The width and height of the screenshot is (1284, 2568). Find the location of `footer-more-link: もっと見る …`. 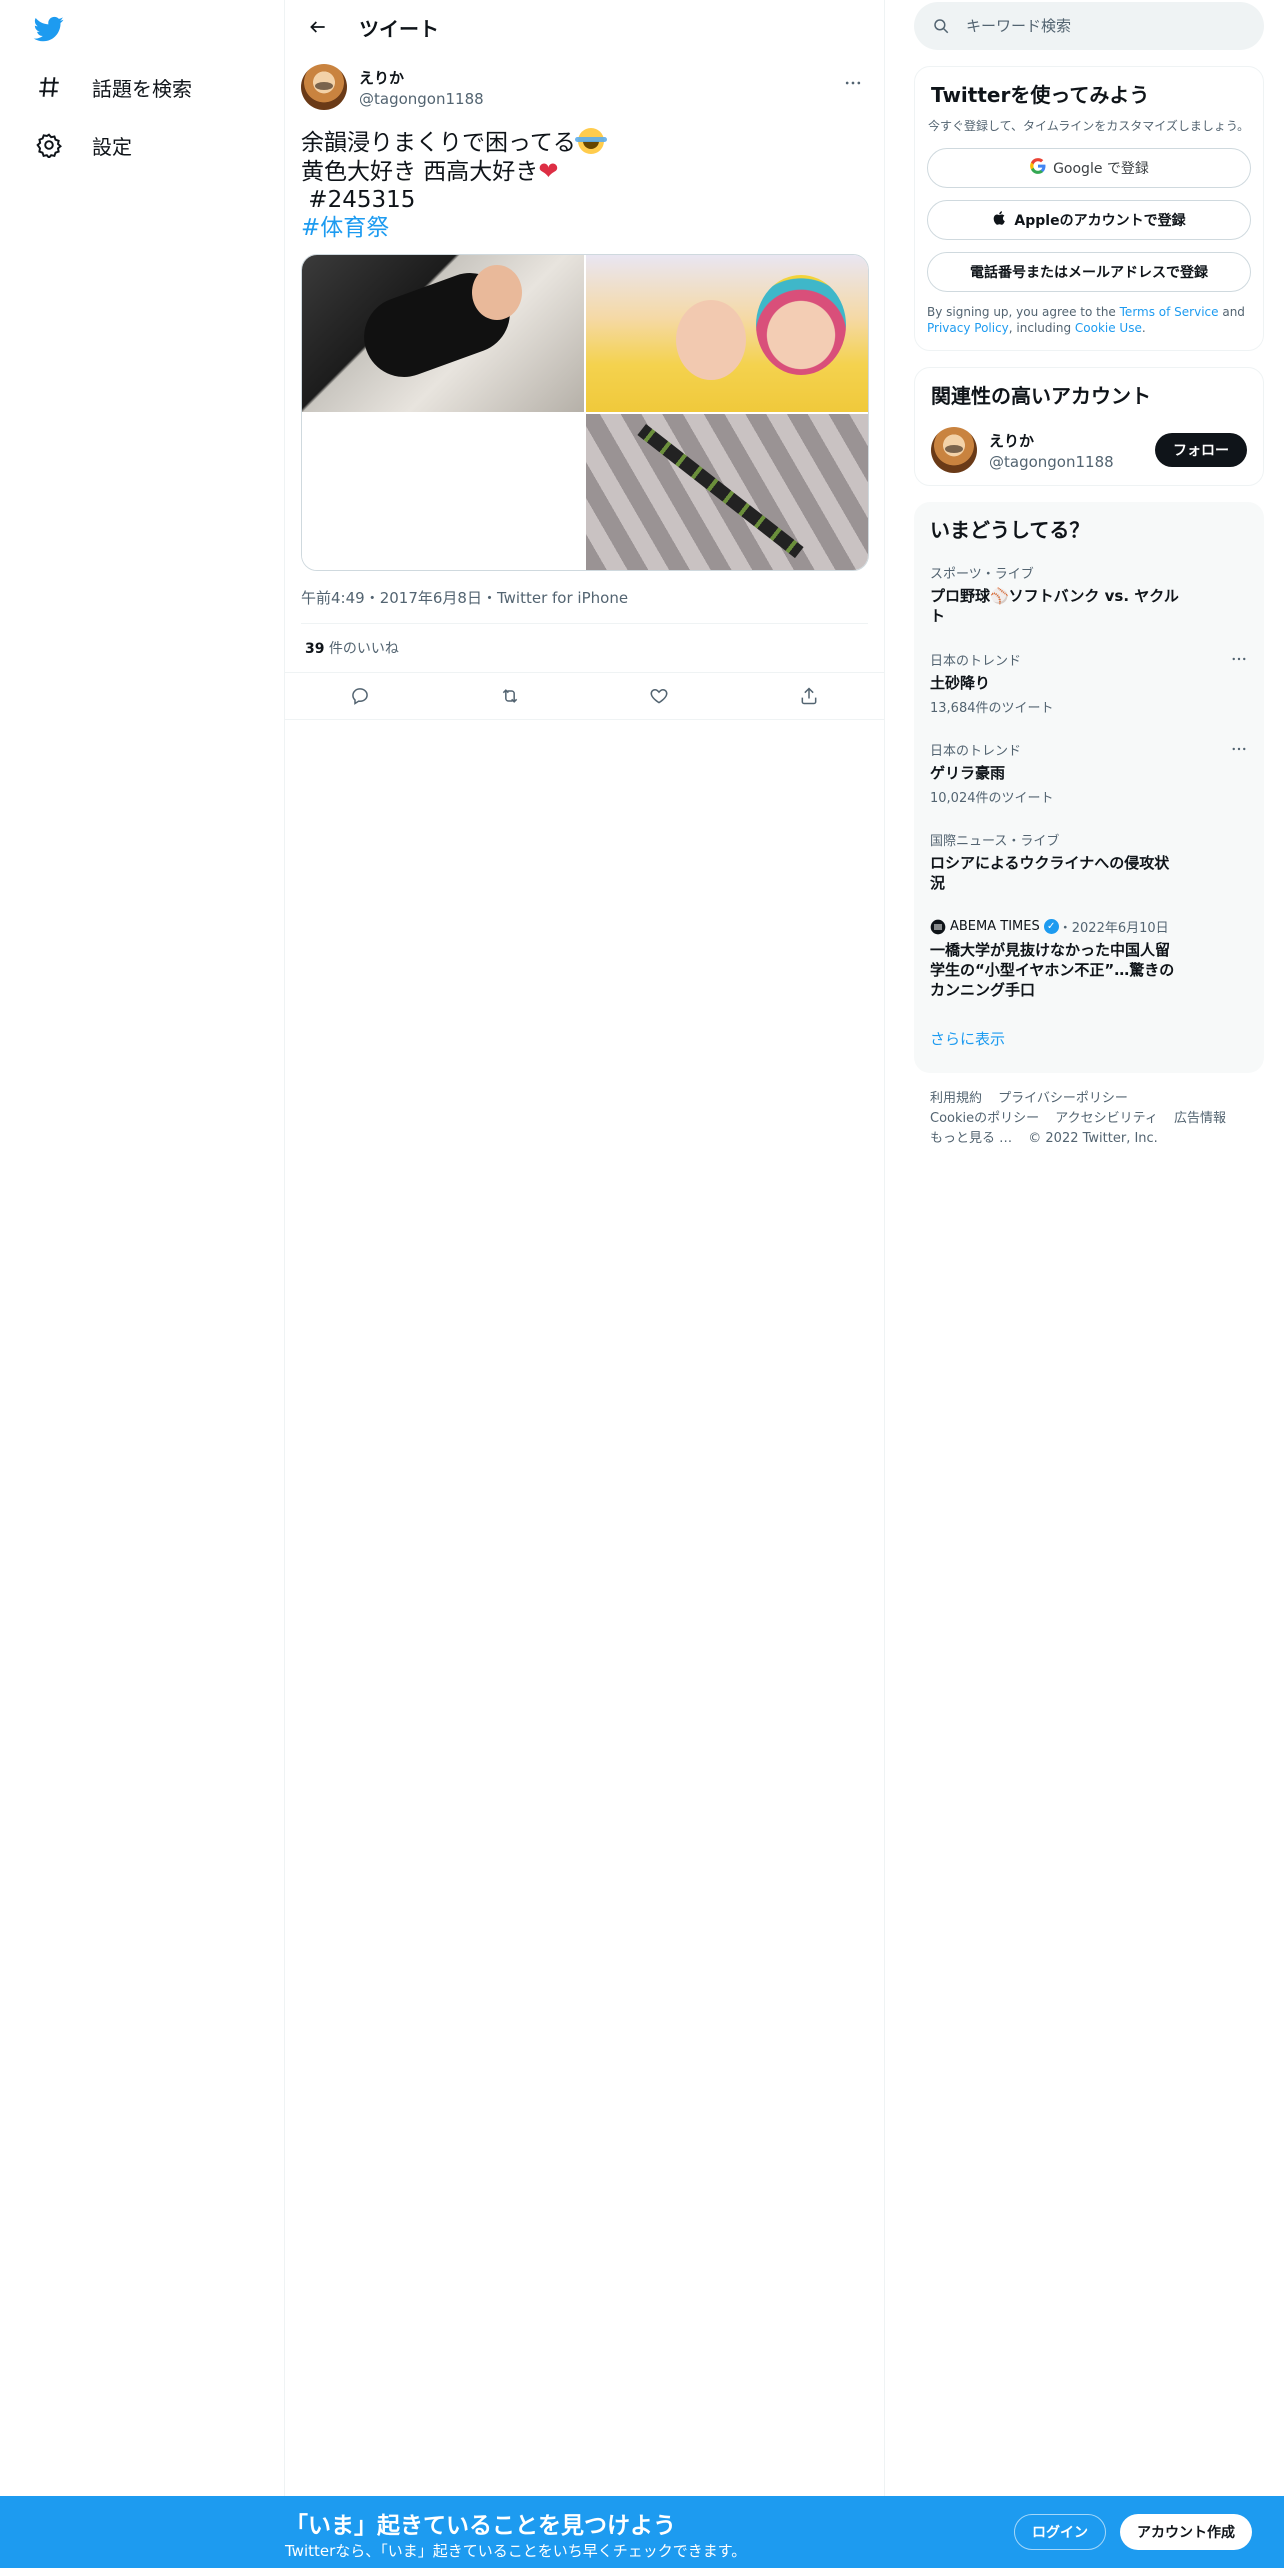

footer-more-link: もっと見る … is located at coordinates (971, 1138).